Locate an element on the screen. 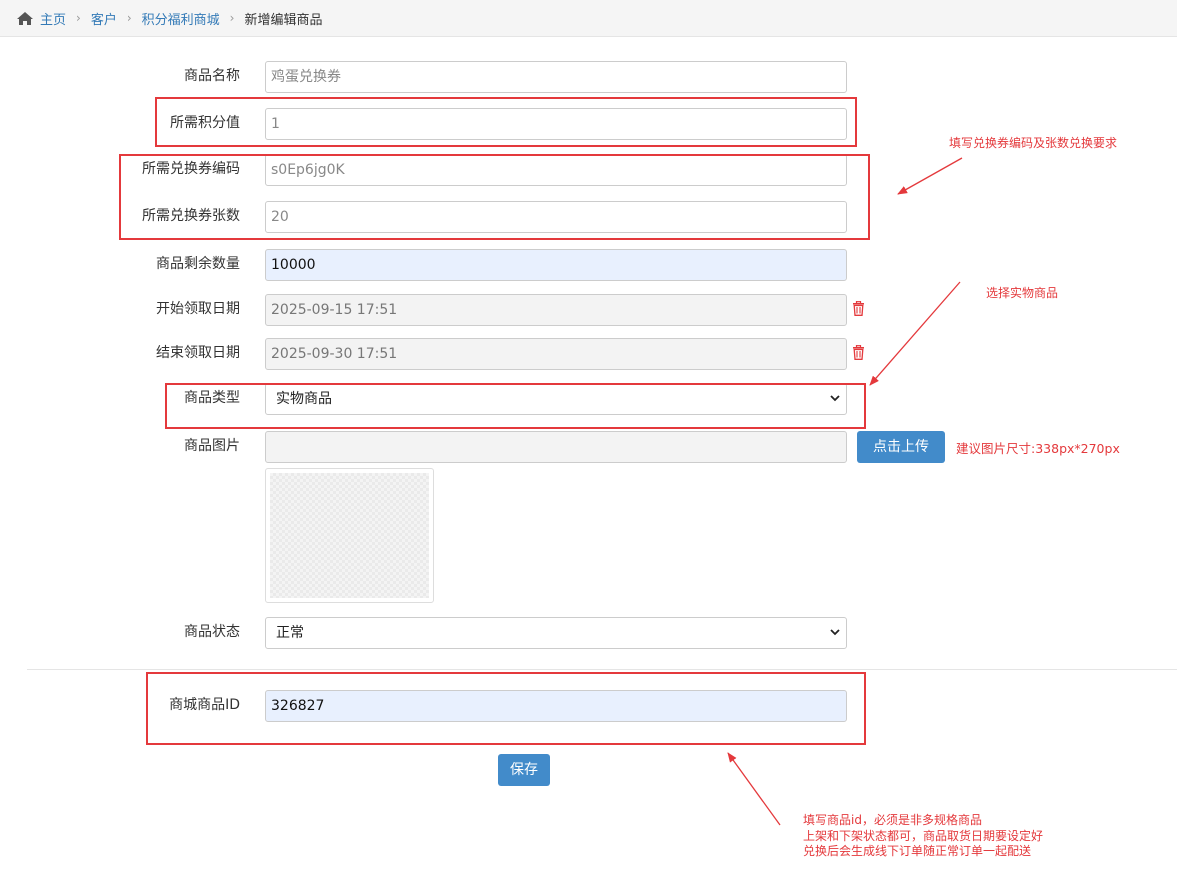  arrow-mall-id is located at coordinates (754, 789).